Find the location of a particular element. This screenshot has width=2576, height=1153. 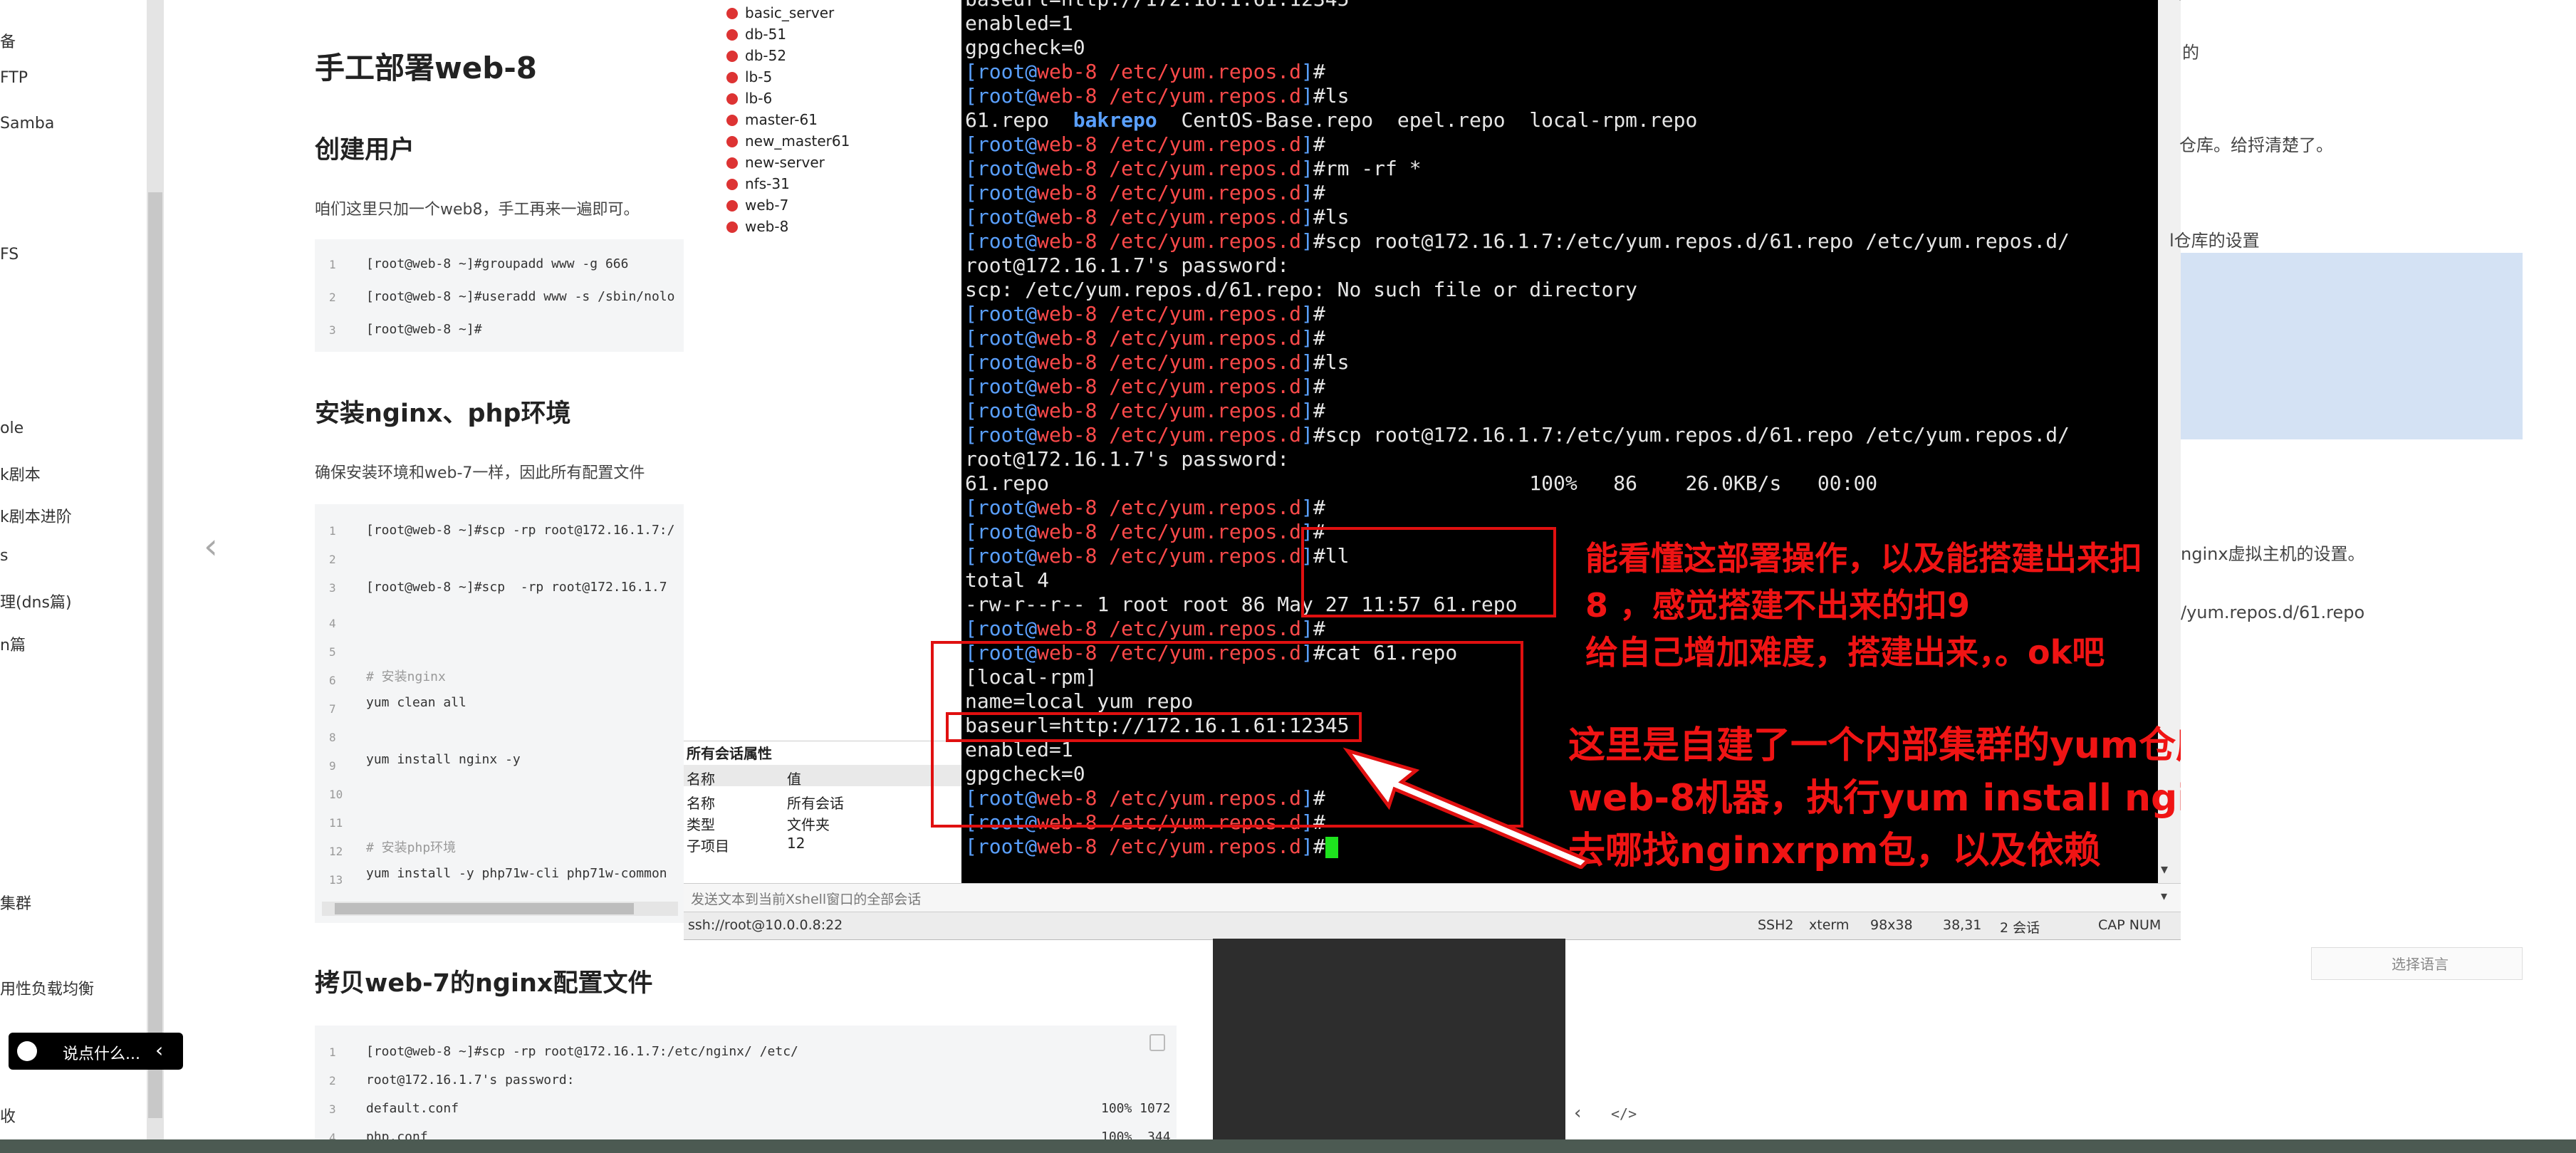

page-title: 手工部署web-8 is located at coordinates (426, 68).